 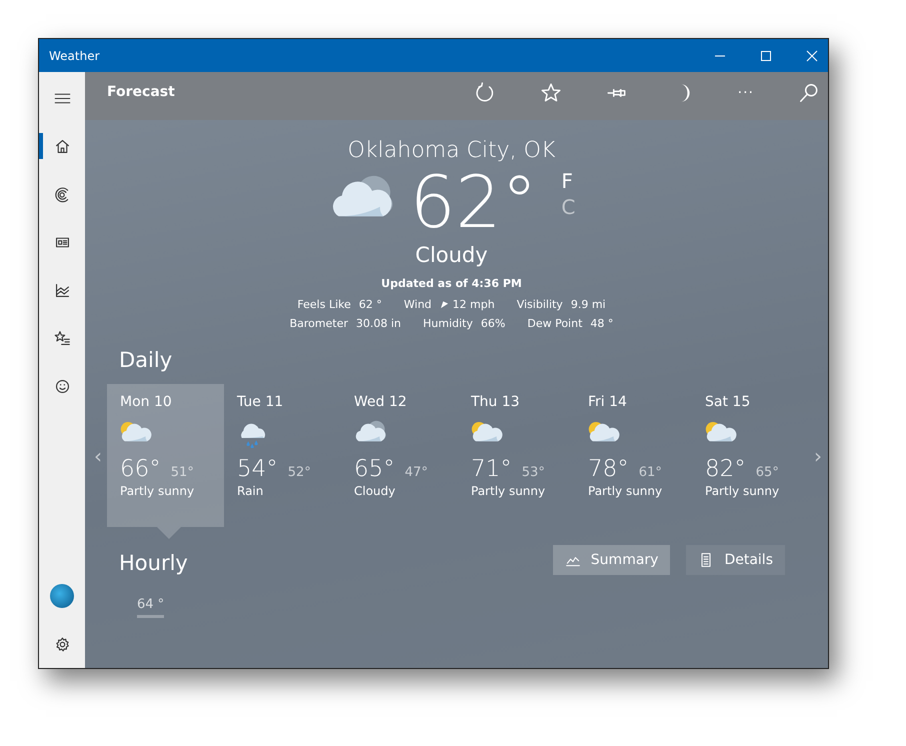 I want to click on detail-value: 9.9 mi, so click(x=588, y=304).